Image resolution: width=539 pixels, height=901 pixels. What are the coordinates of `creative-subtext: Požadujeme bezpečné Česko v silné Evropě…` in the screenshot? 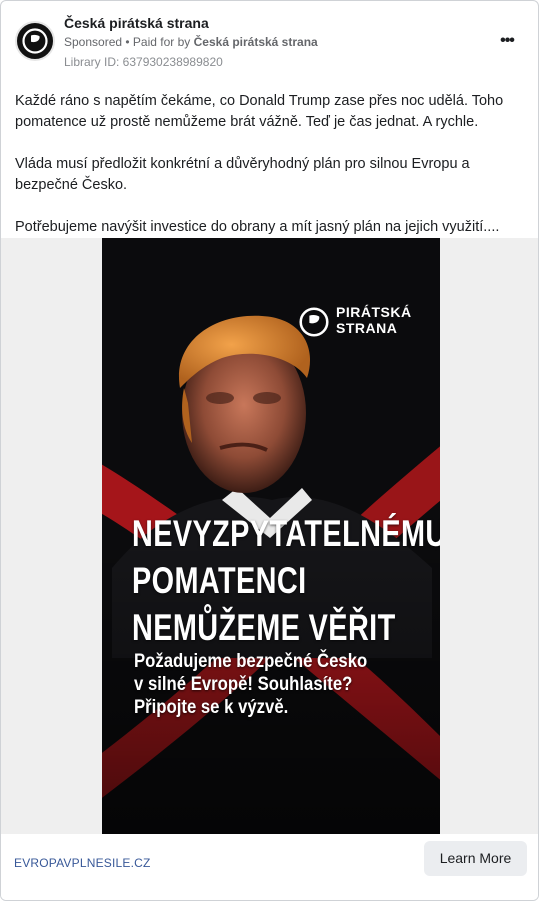 It's located at (266, 684).